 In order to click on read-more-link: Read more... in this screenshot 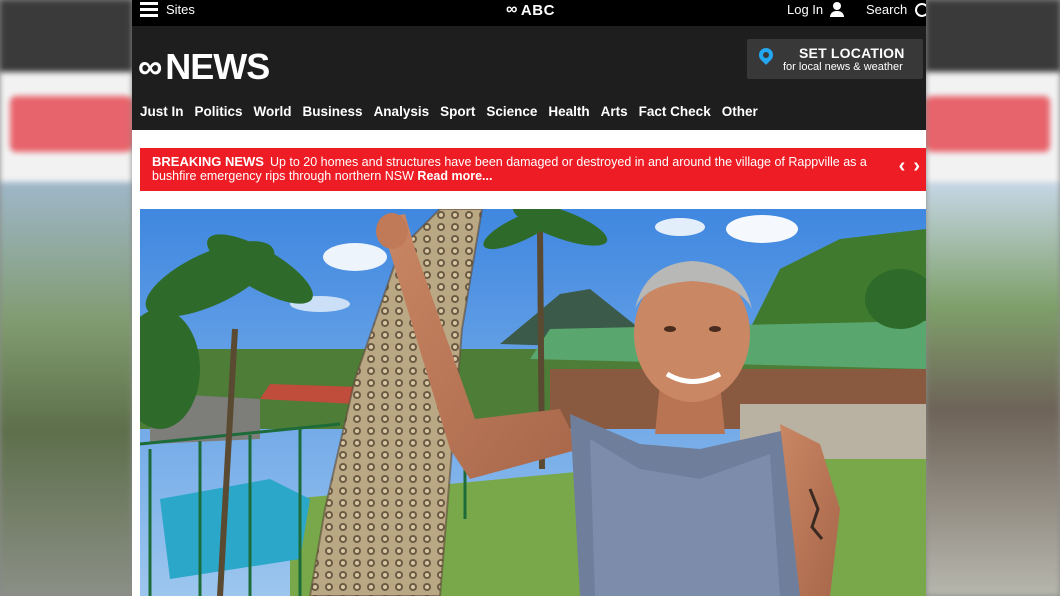, I will do `click(454, 176)`.